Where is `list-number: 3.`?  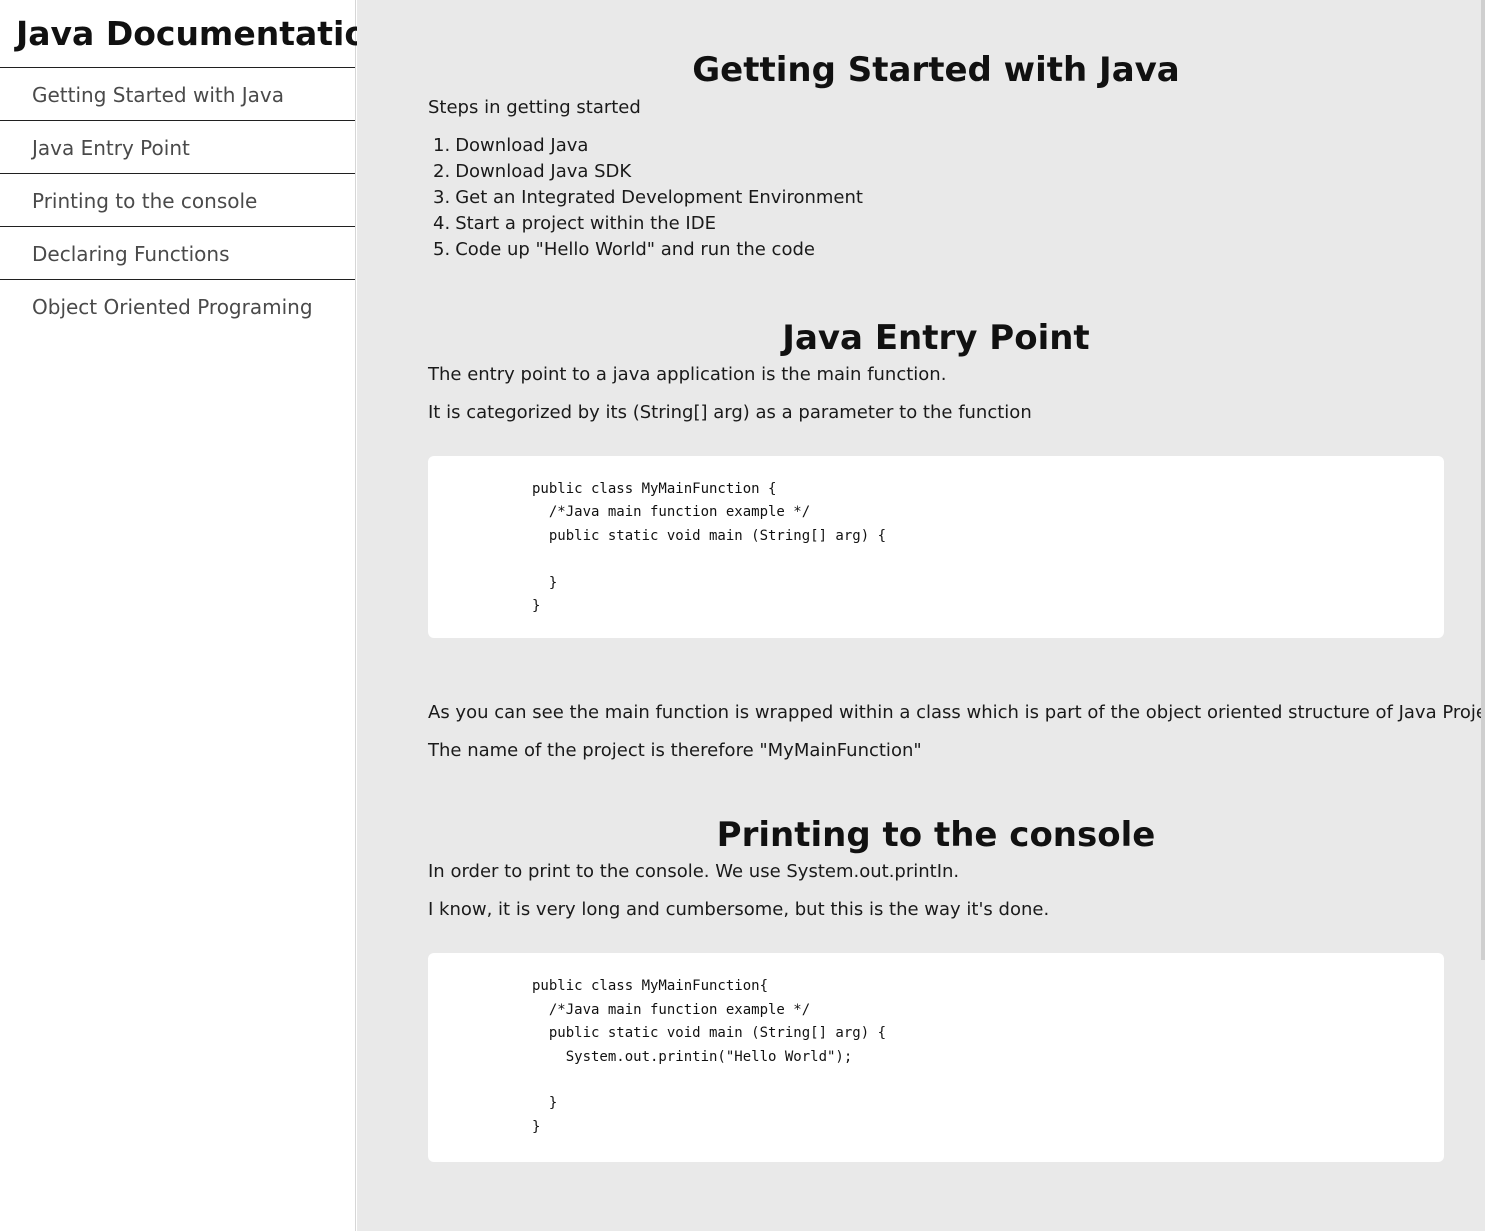
list-number: 3. is located at coordinates (442, 197).